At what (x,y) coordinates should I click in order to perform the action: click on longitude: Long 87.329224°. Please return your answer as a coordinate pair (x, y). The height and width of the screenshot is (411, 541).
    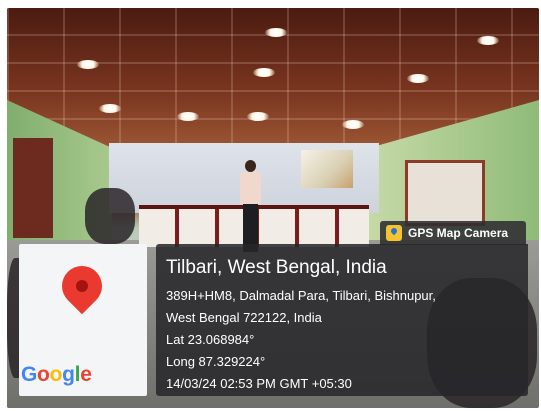
    Looking at the image, I should click on (216, 361).